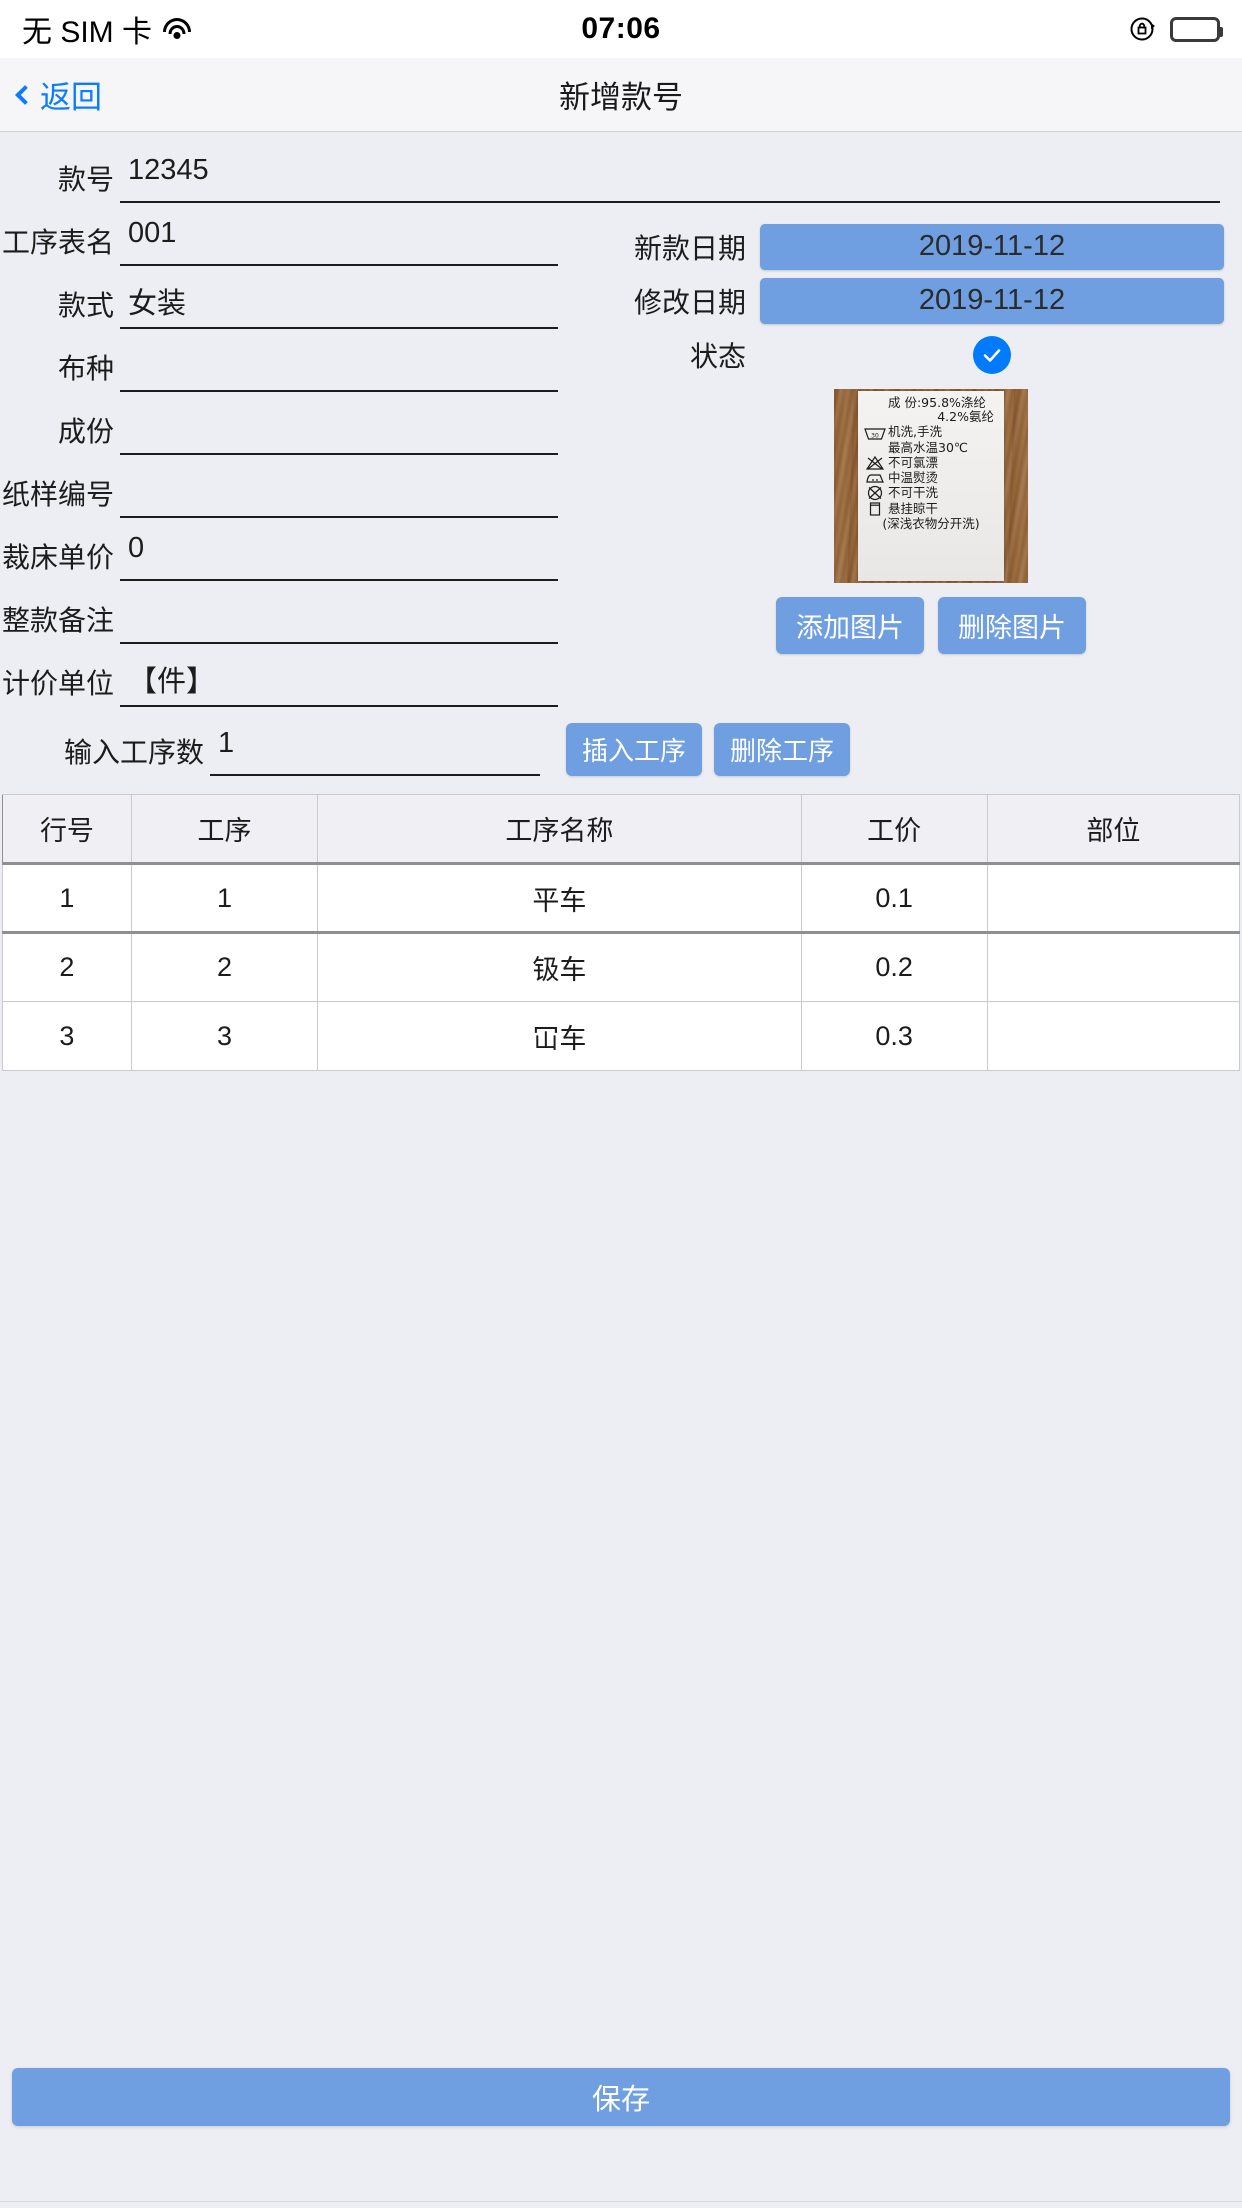 This screenshot has width=1242, height=2208. Describe the element at coordinates (559, 1036) in the screenshot. I see `cell-process-name: 冚车` at that location.